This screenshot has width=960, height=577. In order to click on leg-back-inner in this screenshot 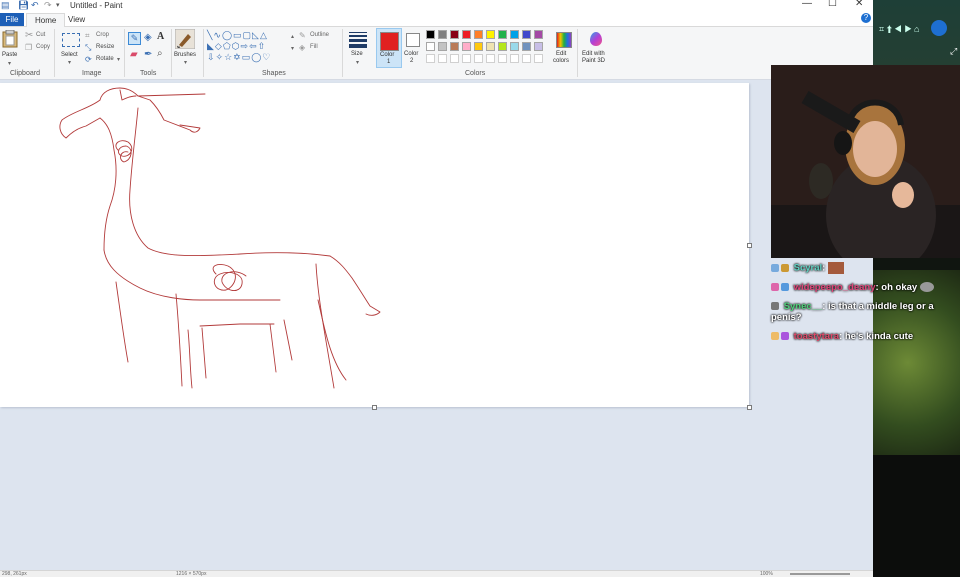, I will do `click(332, 340)`.